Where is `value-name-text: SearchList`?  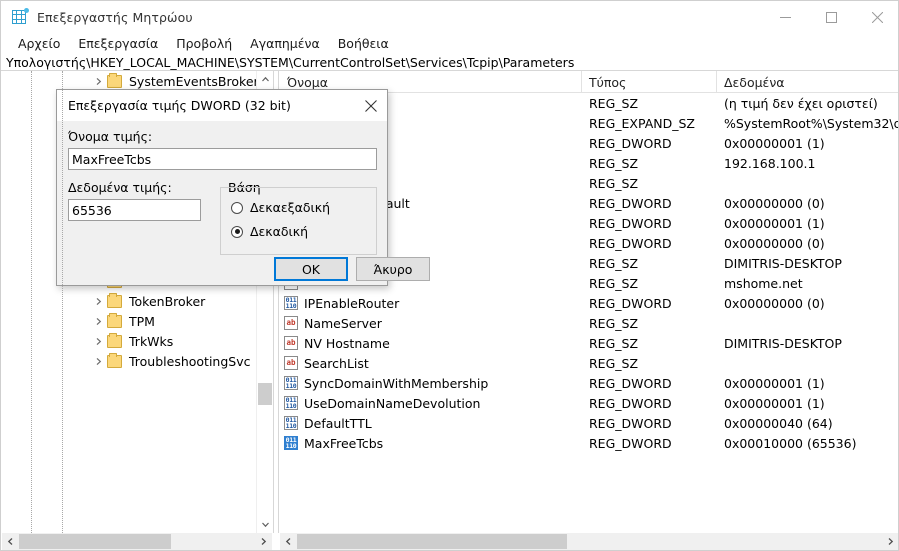
value-name-text: SearchList is located at coordinates (336, 363).